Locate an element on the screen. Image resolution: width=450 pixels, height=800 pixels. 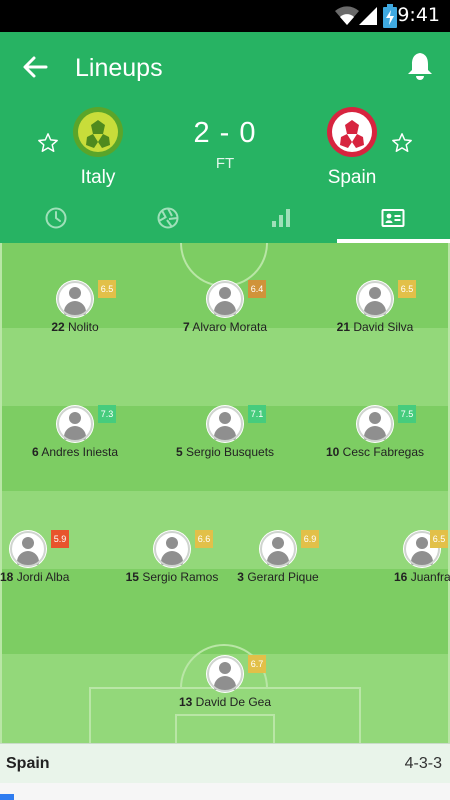
player-number: 5 is located at coordinates (179, 452).